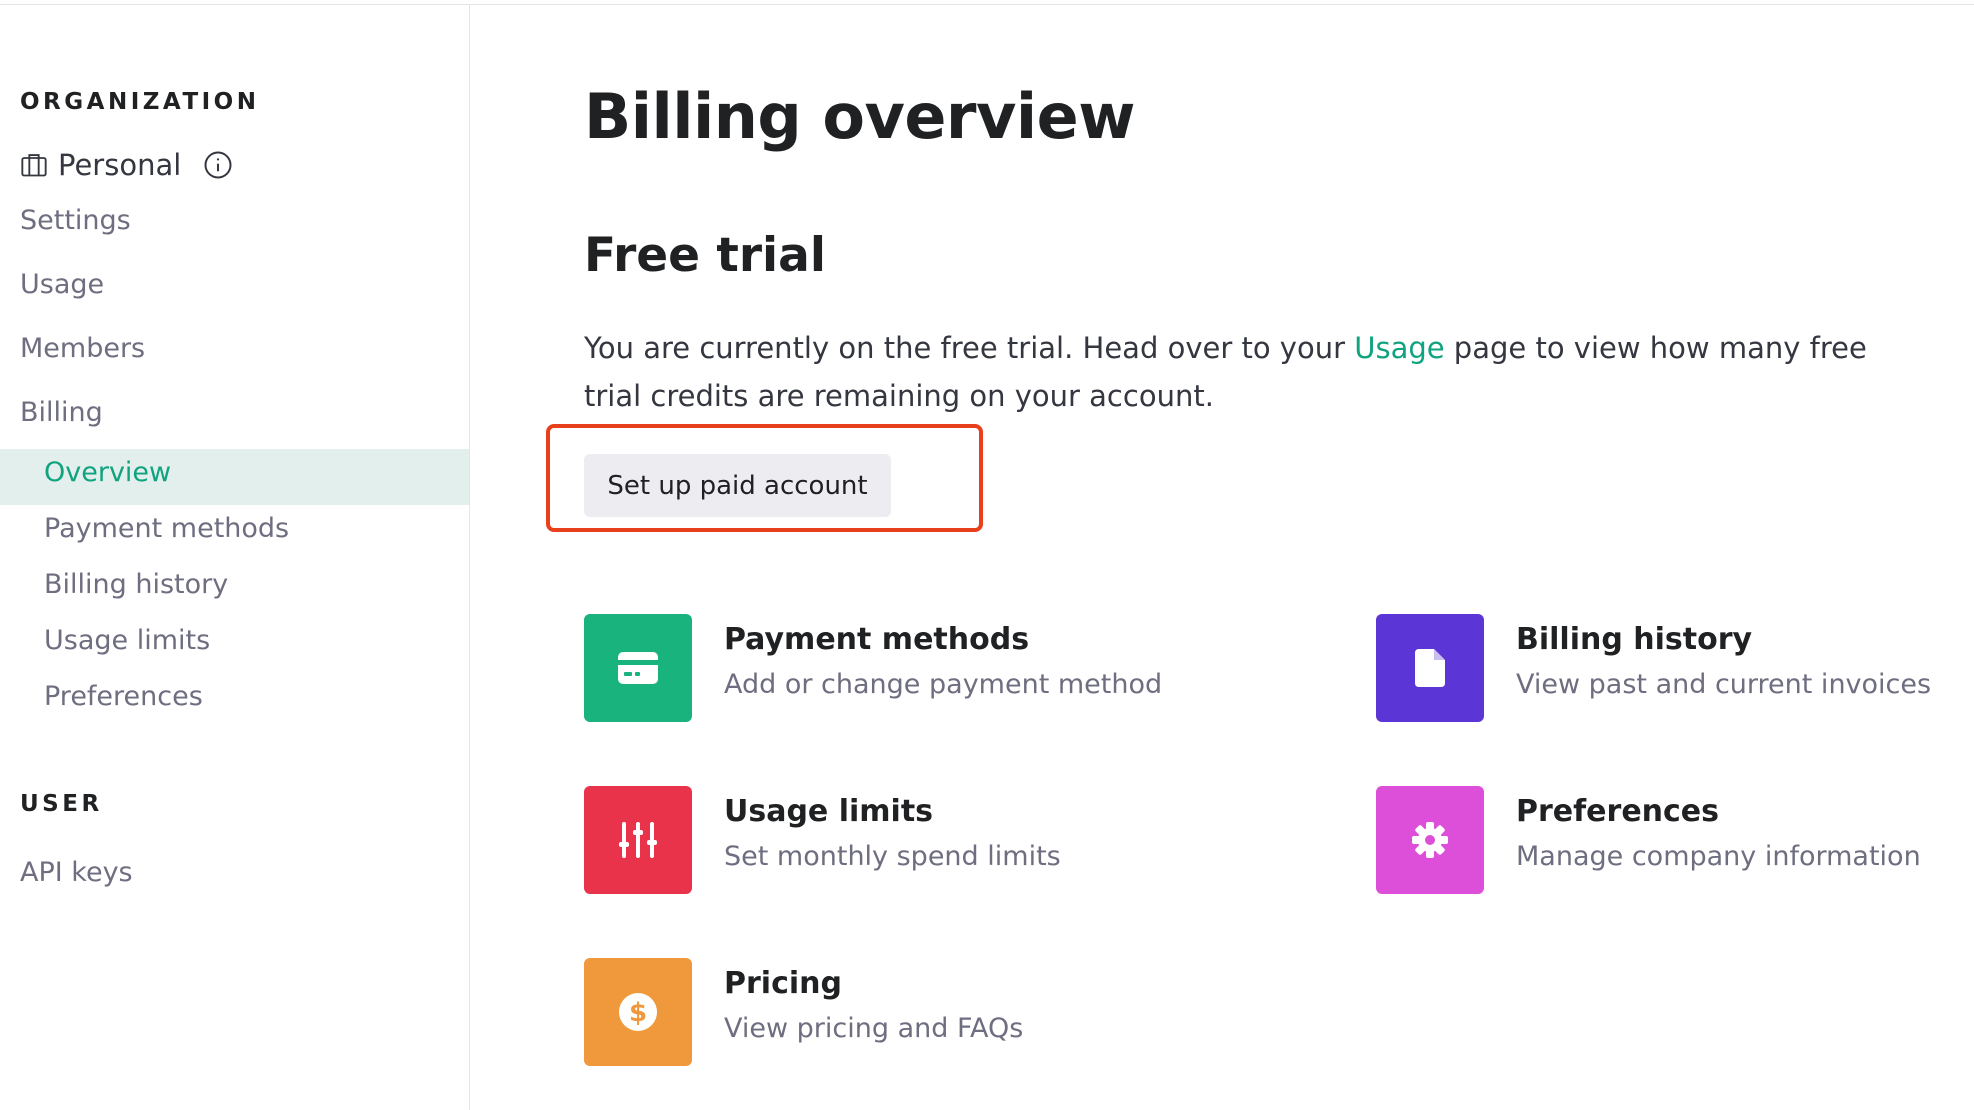 The height and width of the screenshot is (1110, 1974). Describe the element at coordinates (877, 639) in the screenshot. I see `card-title: Payment methods` at that location.